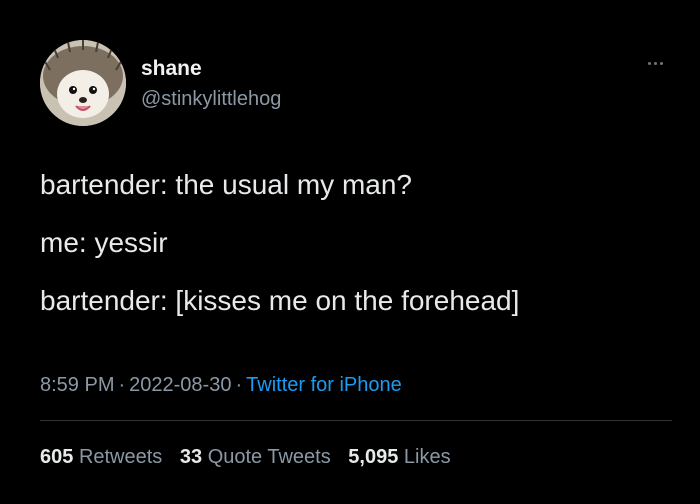 This screenshot has height=504, width=700. I want to click on hedgehog-avatar-icon, so click(83, 83).